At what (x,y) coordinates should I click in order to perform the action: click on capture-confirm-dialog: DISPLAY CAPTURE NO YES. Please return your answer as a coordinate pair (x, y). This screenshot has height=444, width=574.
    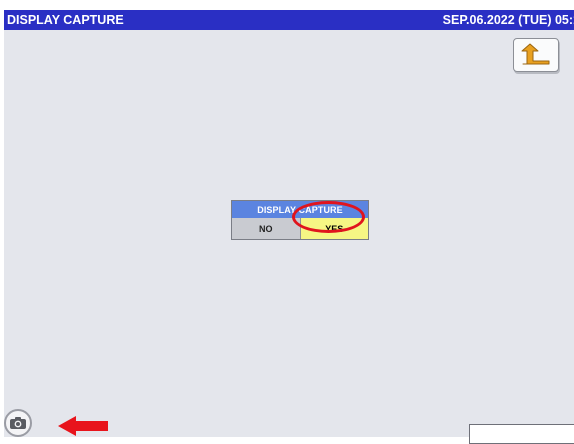
    Looking at the image, I should click on (300, 220).